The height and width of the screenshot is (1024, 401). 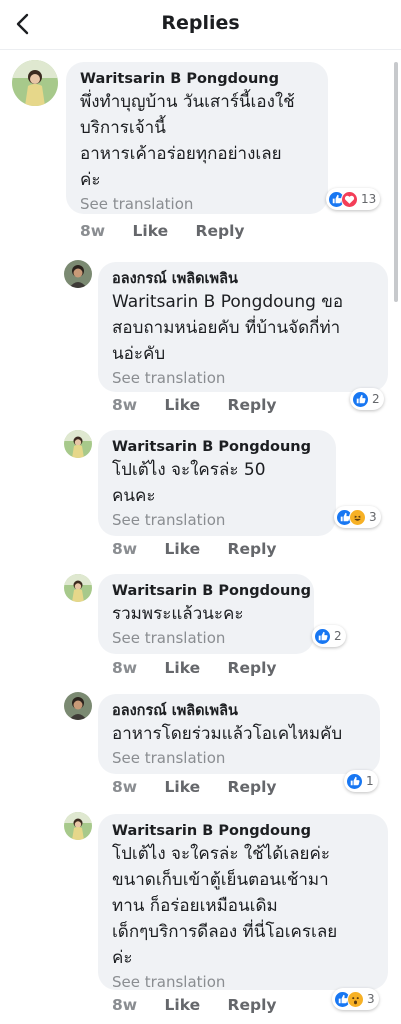 I want to click on surprised-face-icon, so click(x=355, y=999).